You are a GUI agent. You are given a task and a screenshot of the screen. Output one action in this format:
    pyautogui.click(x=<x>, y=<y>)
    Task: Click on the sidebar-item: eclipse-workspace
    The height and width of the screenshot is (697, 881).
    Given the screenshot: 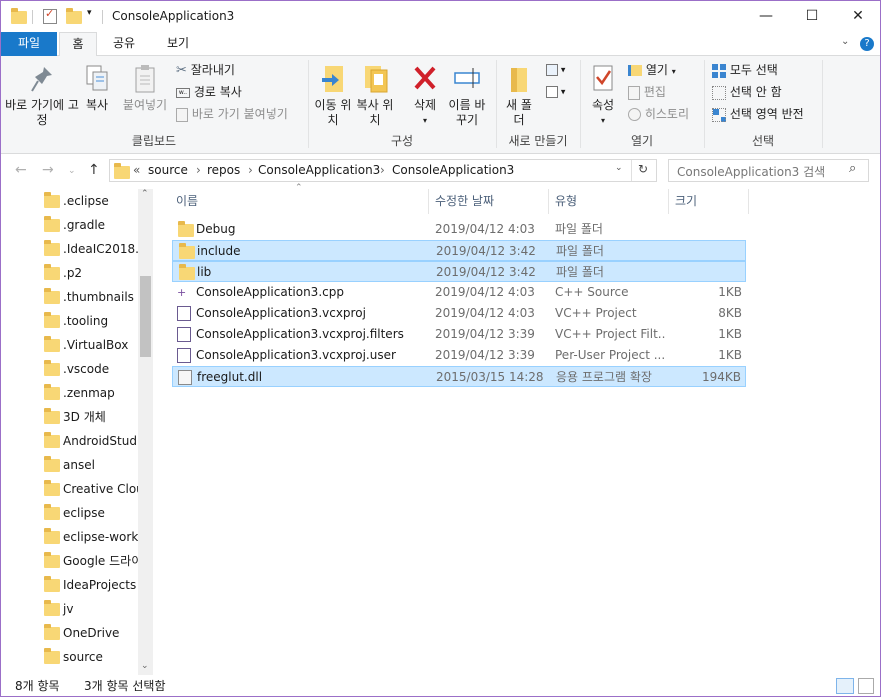 What is the action you would take?
    pyautogui.click(x=89, y=537)
    